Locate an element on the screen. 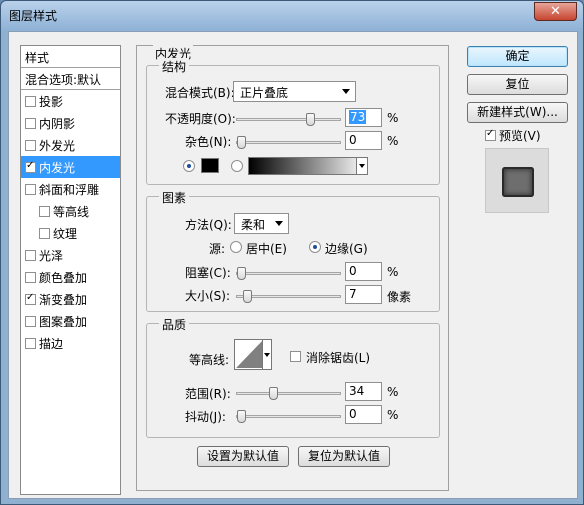 The width and height of the screenshot is (584, 505). style-item-label: 图案叠加 is located at coordinates (63, 321).